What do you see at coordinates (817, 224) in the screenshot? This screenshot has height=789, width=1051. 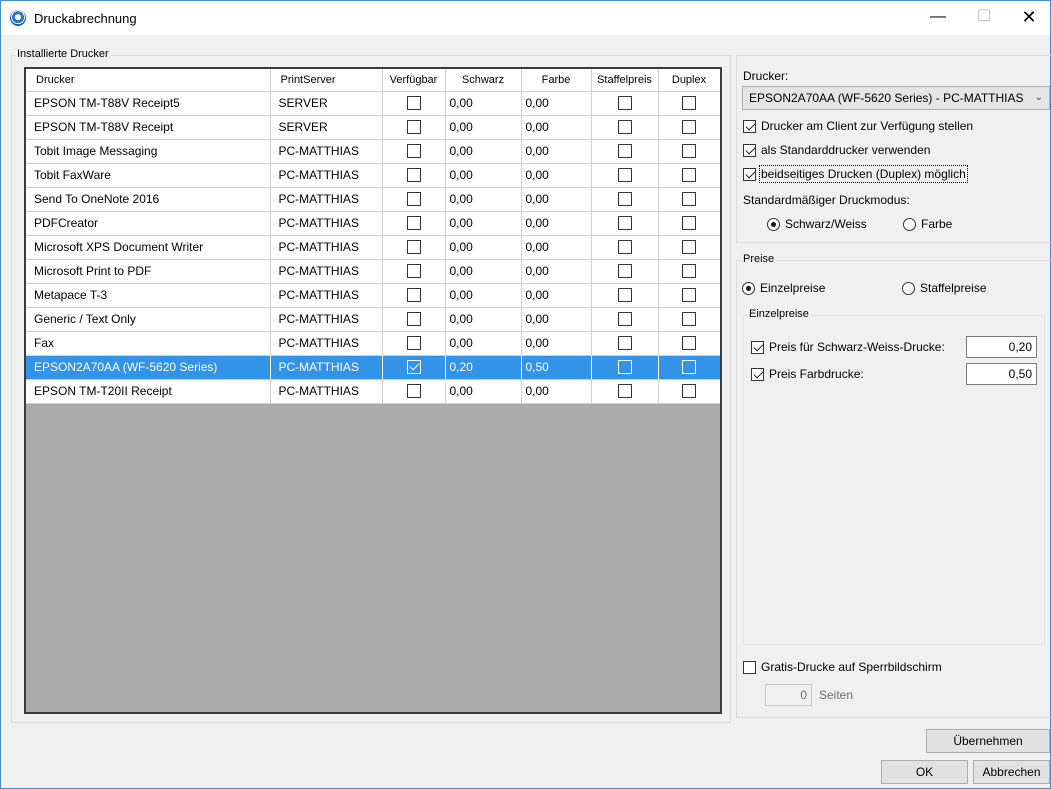 I see `mode-bw-radio: Schwarz/Weiss` at bounding box center [817, 224].